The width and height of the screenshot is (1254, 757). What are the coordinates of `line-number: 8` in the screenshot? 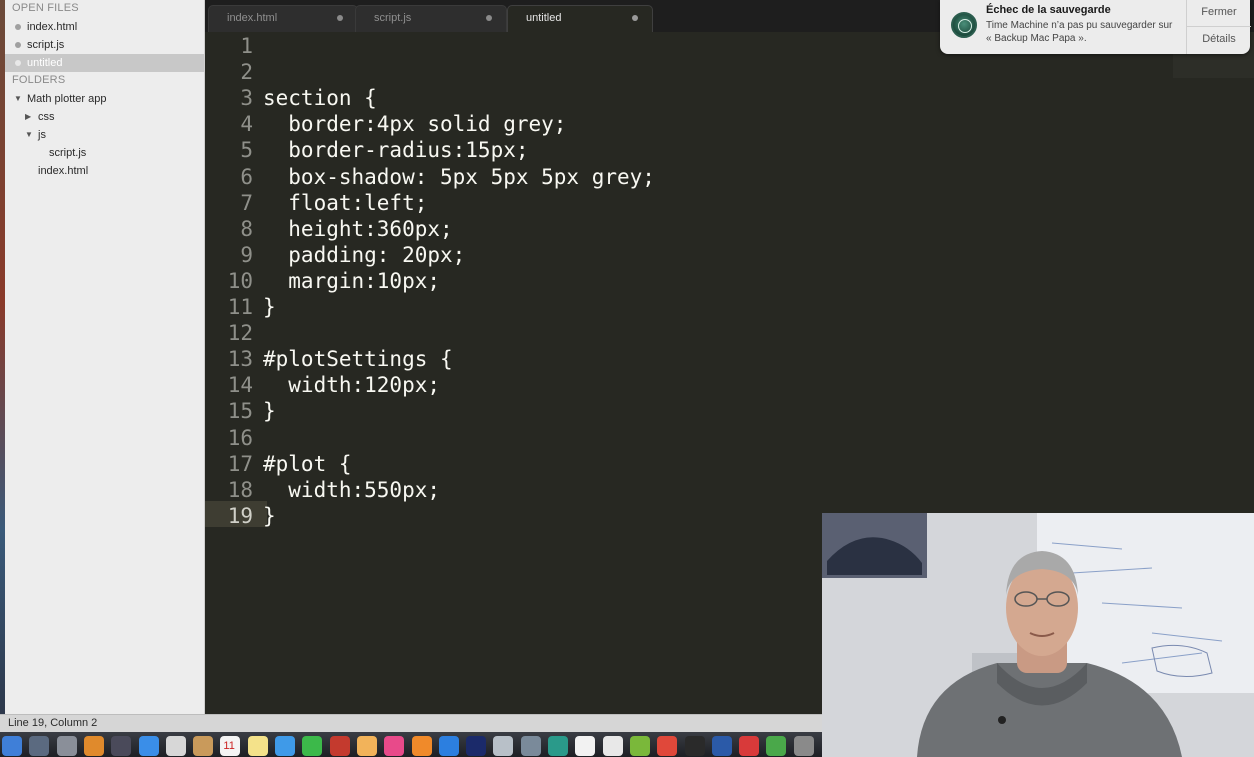 It's located at (246, 228).